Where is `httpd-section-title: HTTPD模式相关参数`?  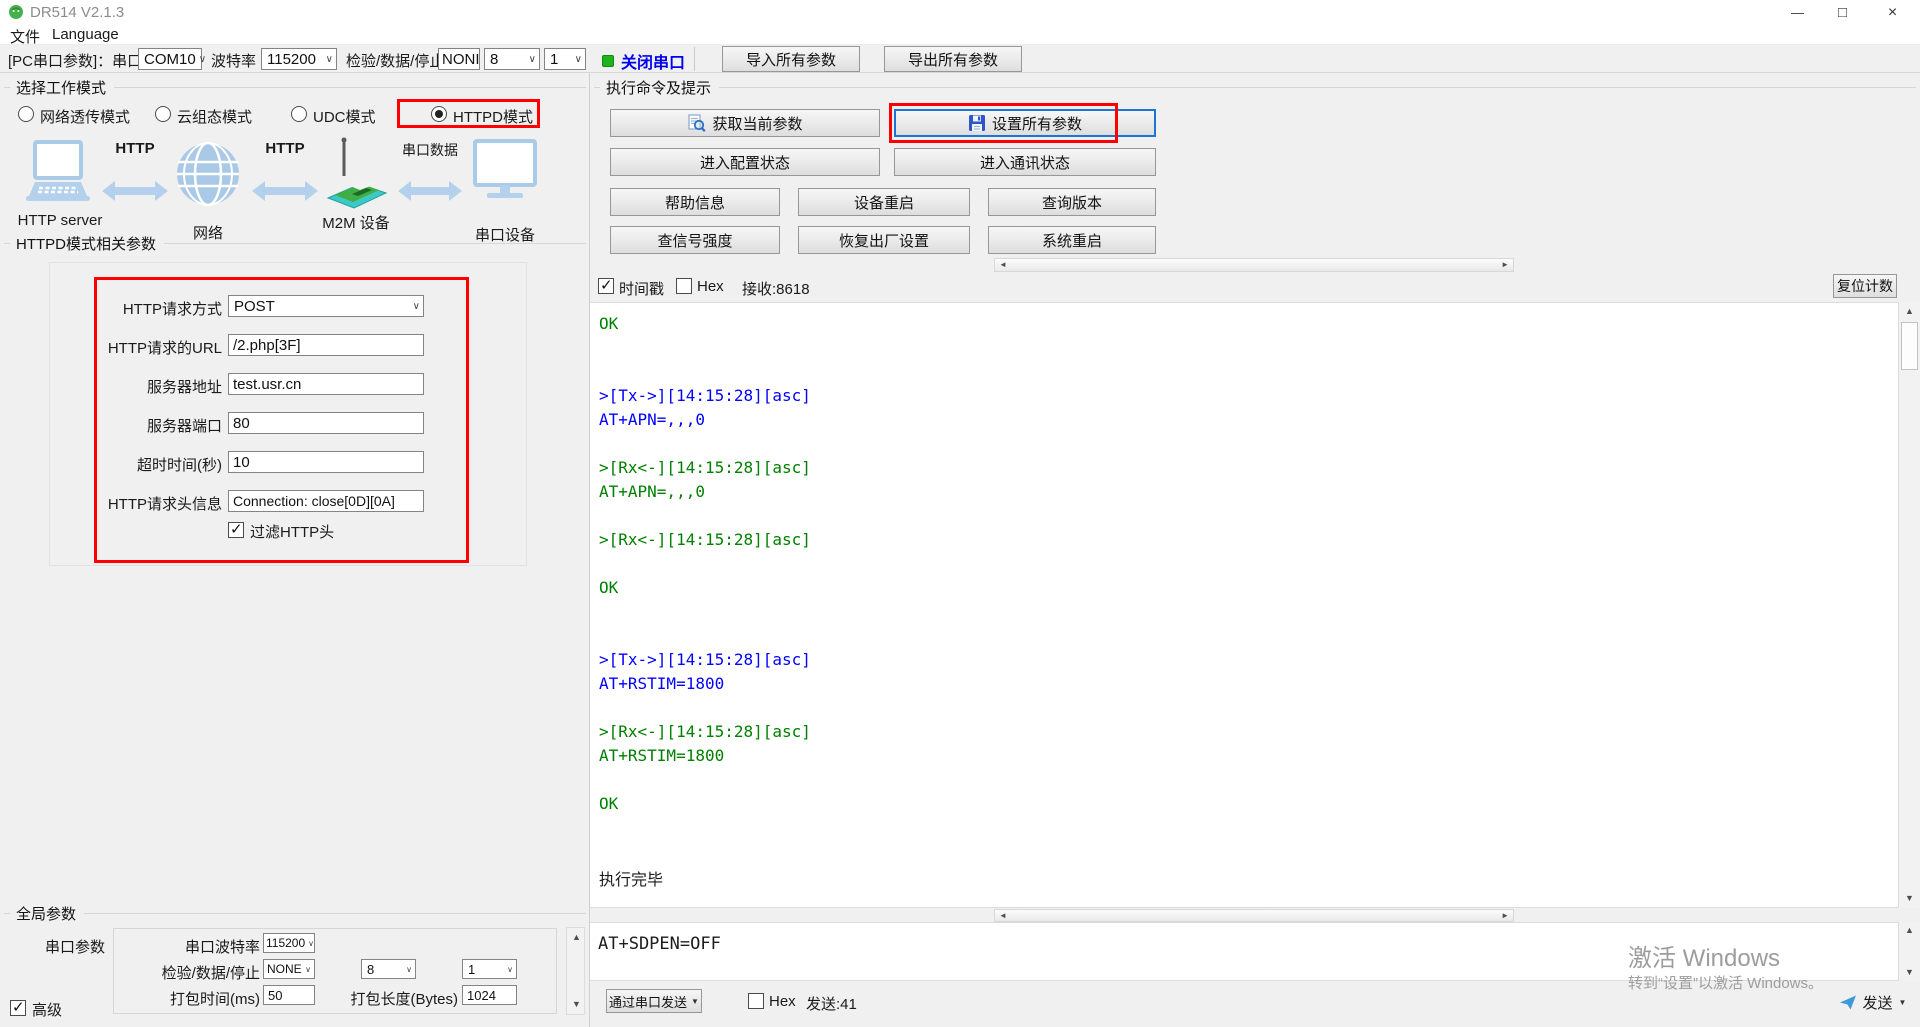
httpd-section-title: HTTPD模式相关参数 is located at coordinates (86, 244).